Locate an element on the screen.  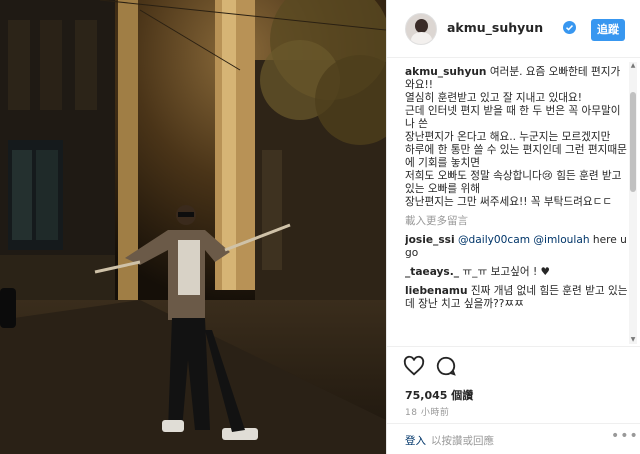
scroll-thumb is located at coordinates (633, 142).